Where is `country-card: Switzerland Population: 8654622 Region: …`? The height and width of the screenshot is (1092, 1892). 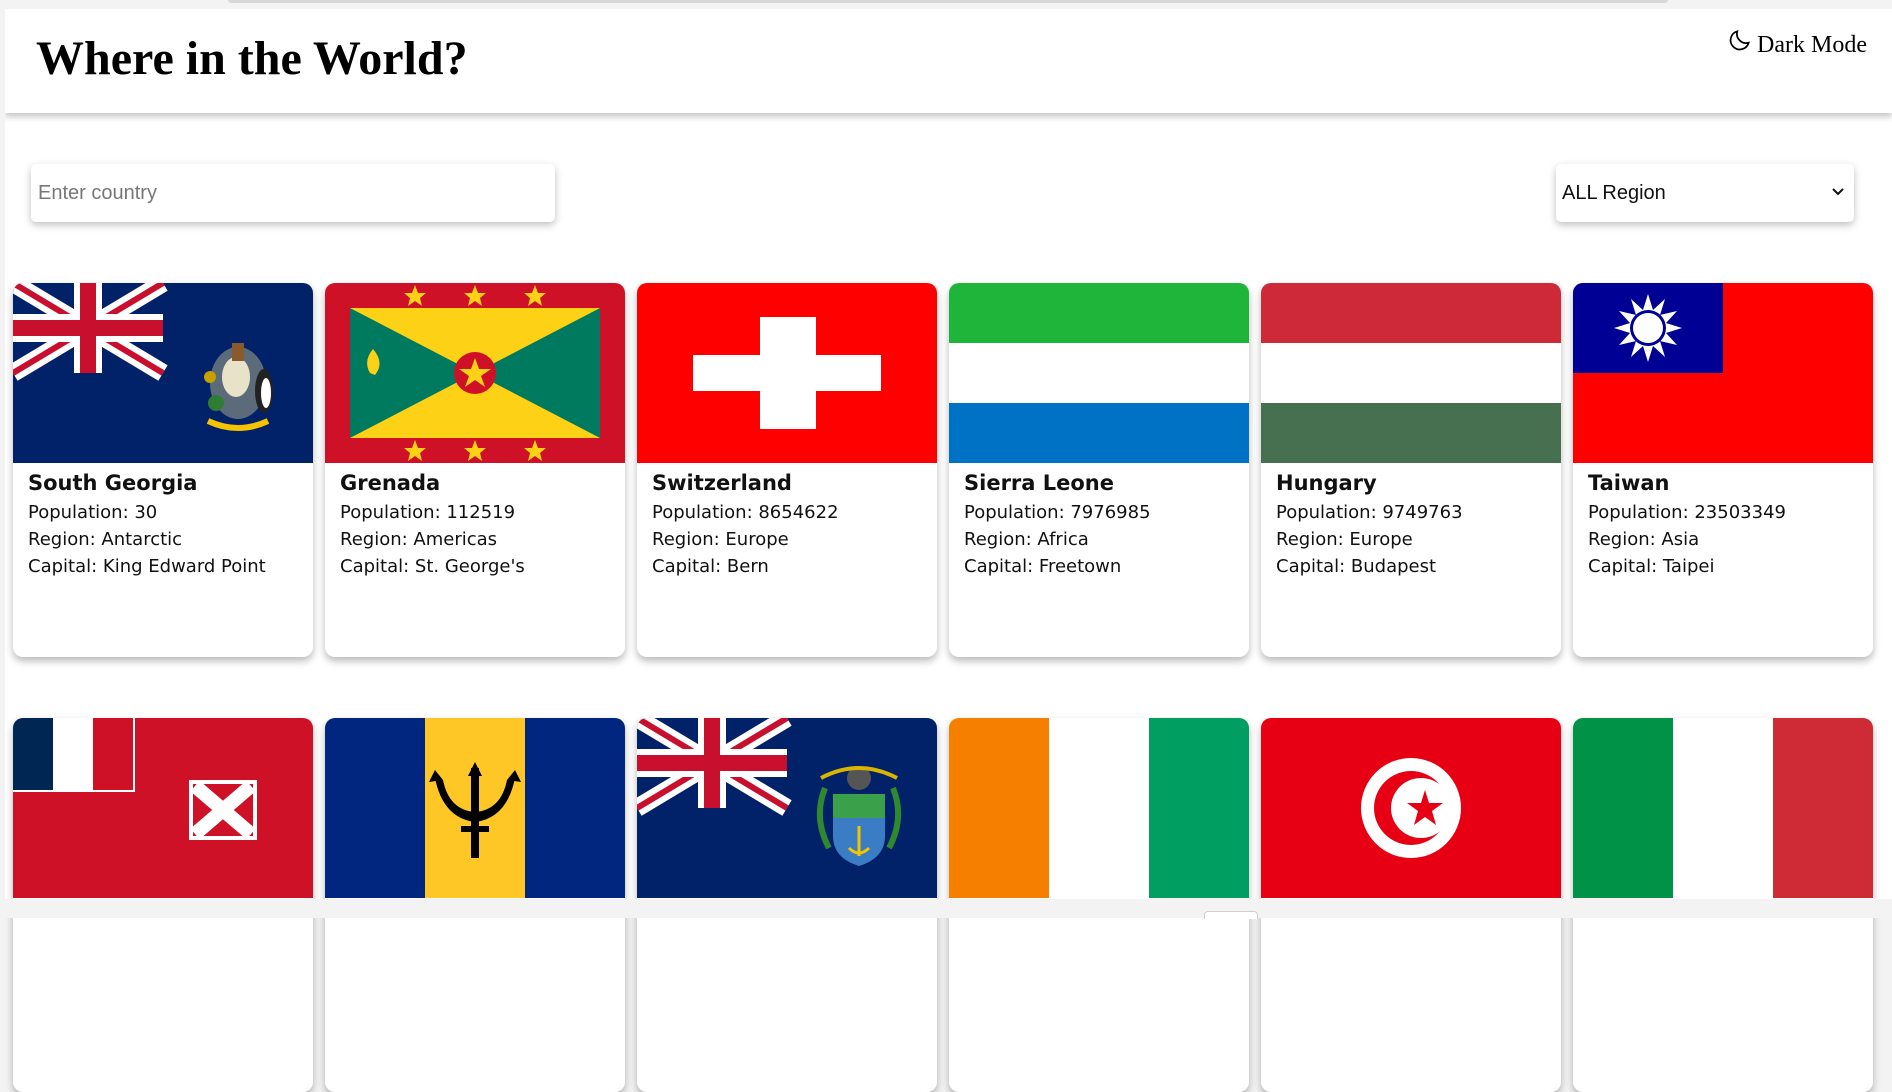
country-card: Switzerland Population: 8654622 Region: … is located at coordinates (787, 470).